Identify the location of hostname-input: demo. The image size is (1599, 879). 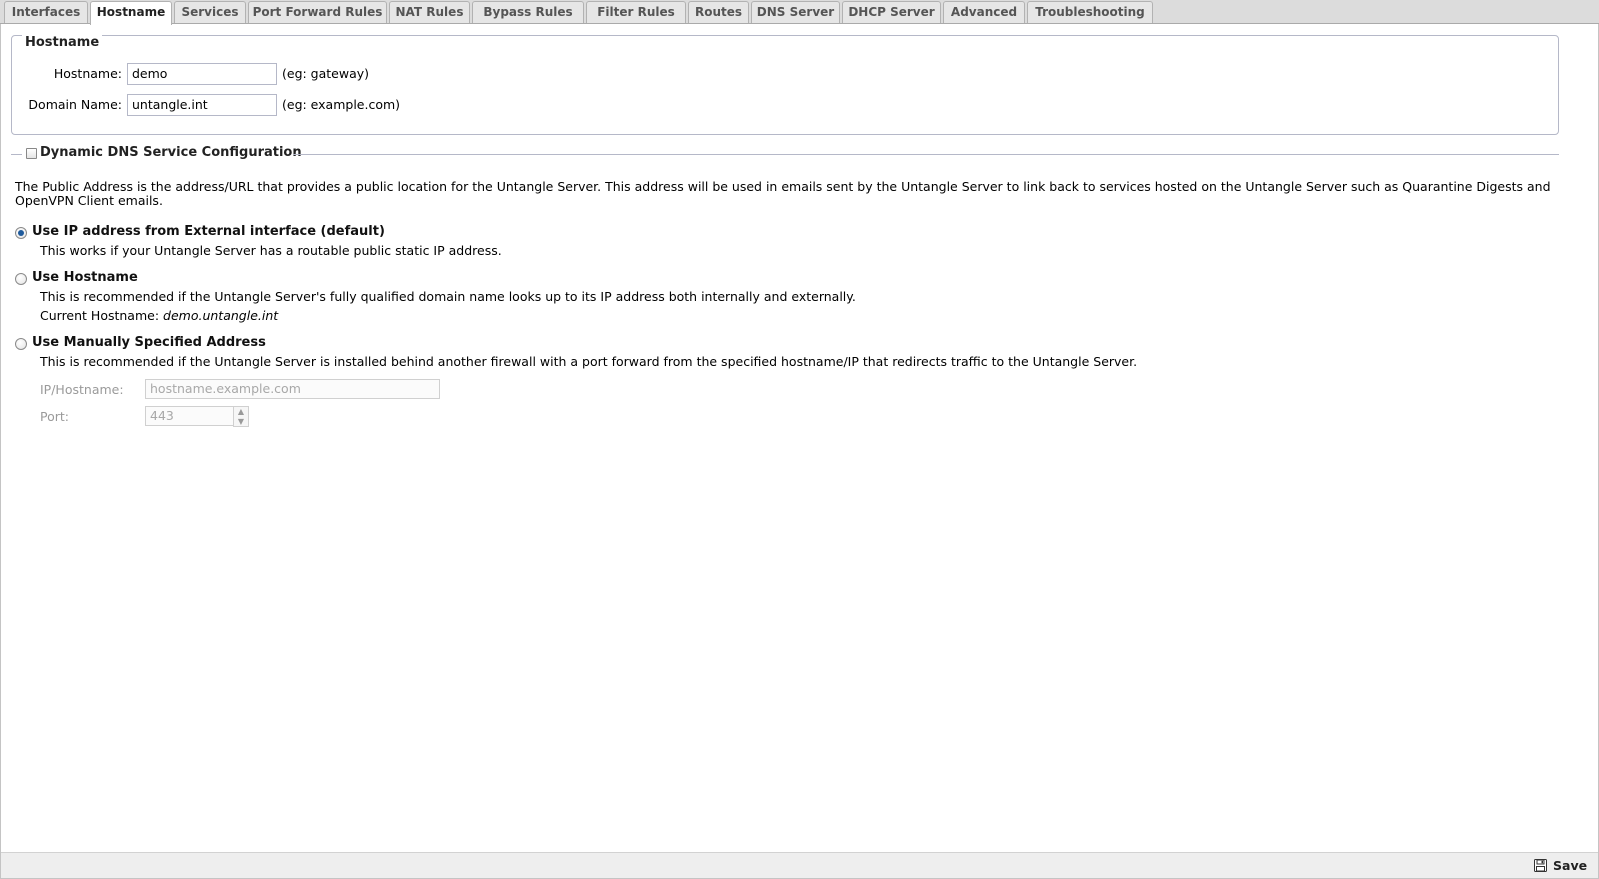
(202, 74).